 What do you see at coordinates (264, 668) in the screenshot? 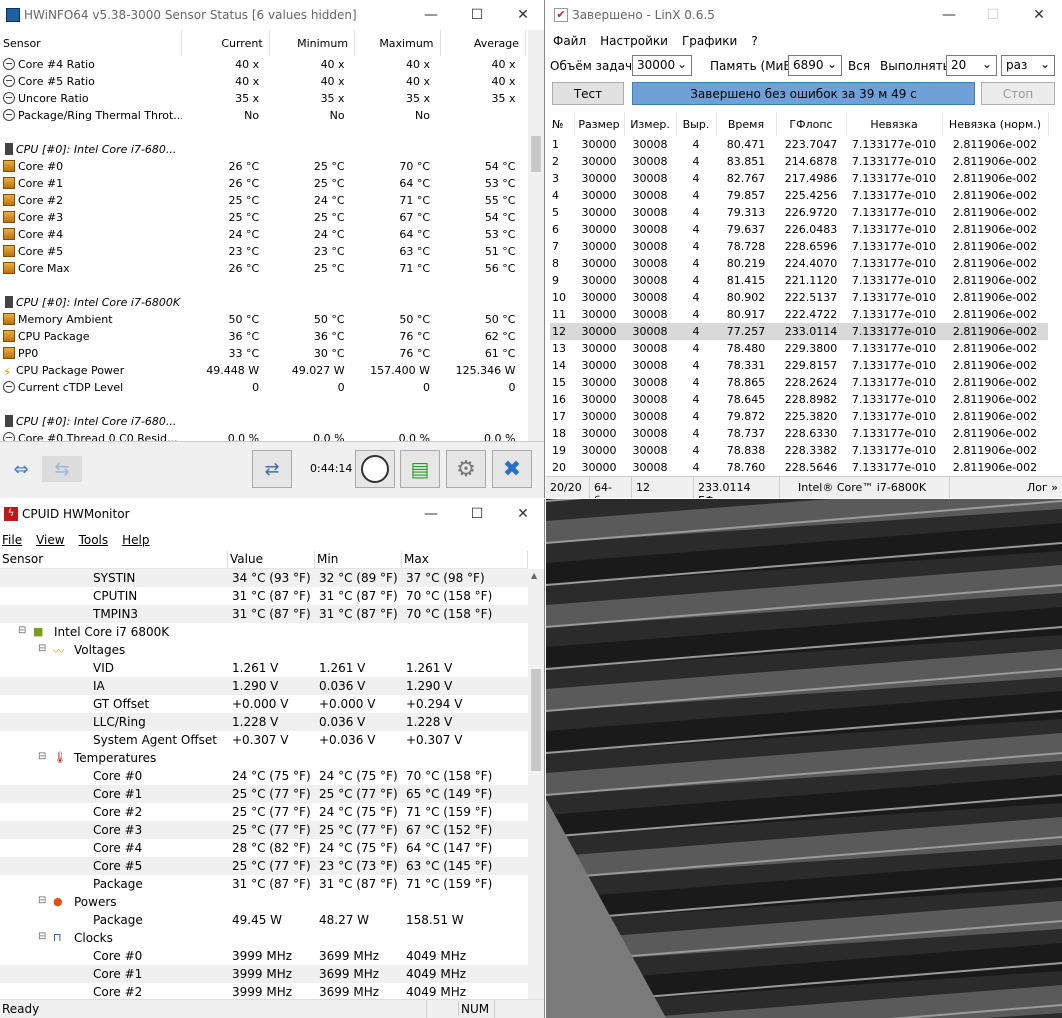
I see `tree-row: VID 1.261 V 1.261 V 1.261 V` at bounding box center [264, 668].